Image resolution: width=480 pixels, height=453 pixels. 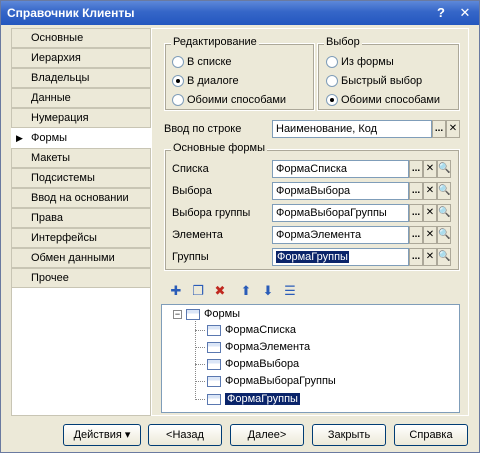 I want to click on input-by-line-field: Наименование, Код, so click(x=352, y=129).